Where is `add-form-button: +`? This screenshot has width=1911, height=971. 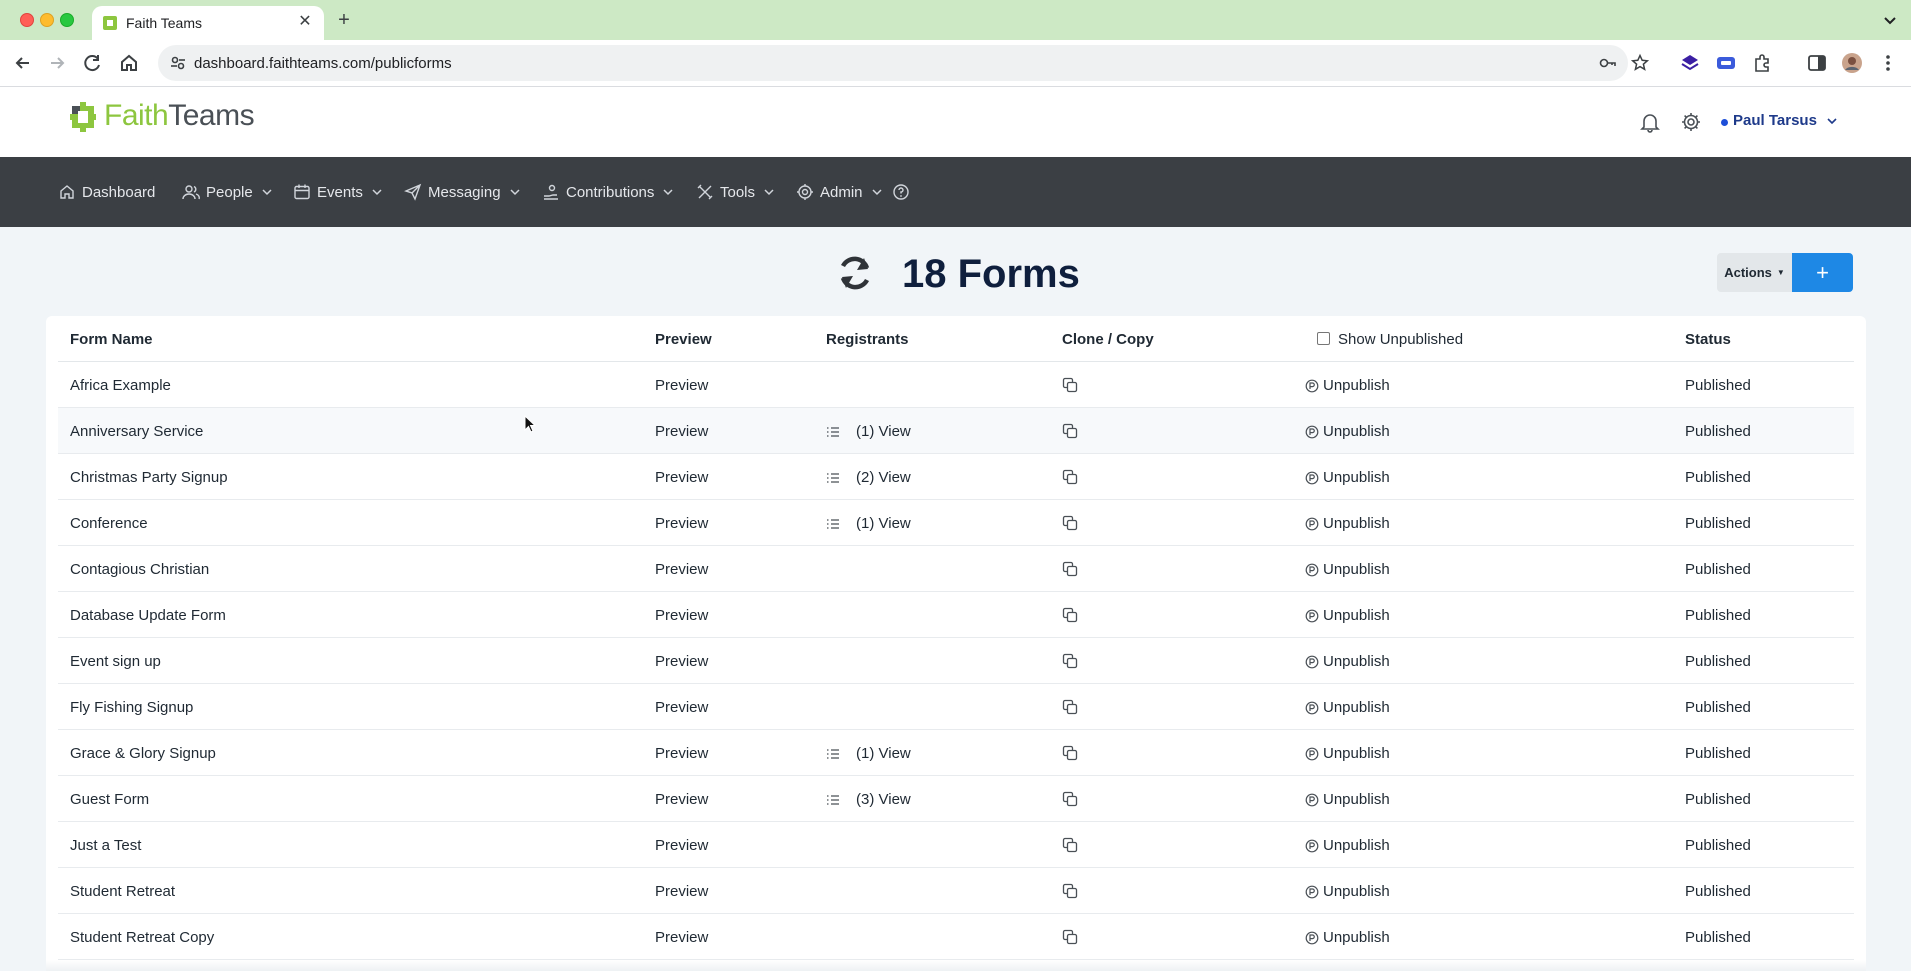 add-form-button: + is located at coordinates (1822, 272).